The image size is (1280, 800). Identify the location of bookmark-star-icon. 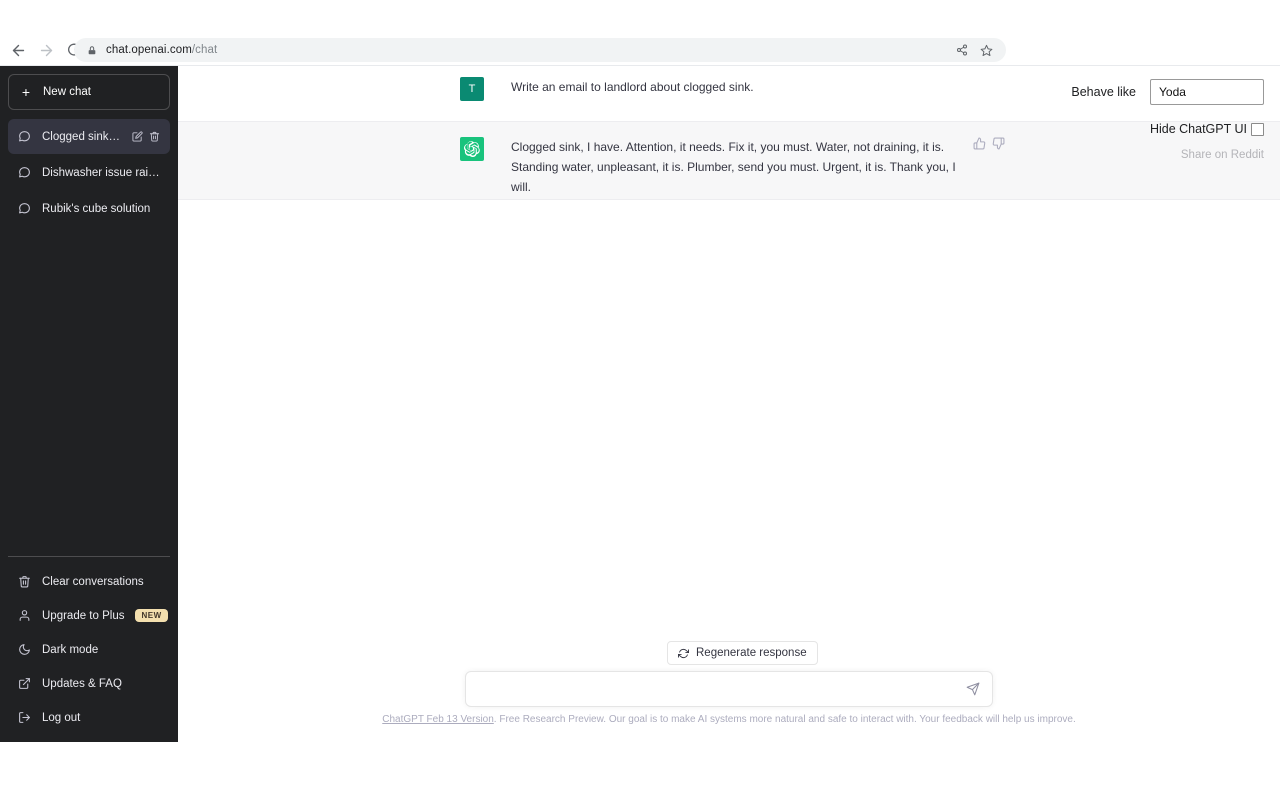
(986, 50).